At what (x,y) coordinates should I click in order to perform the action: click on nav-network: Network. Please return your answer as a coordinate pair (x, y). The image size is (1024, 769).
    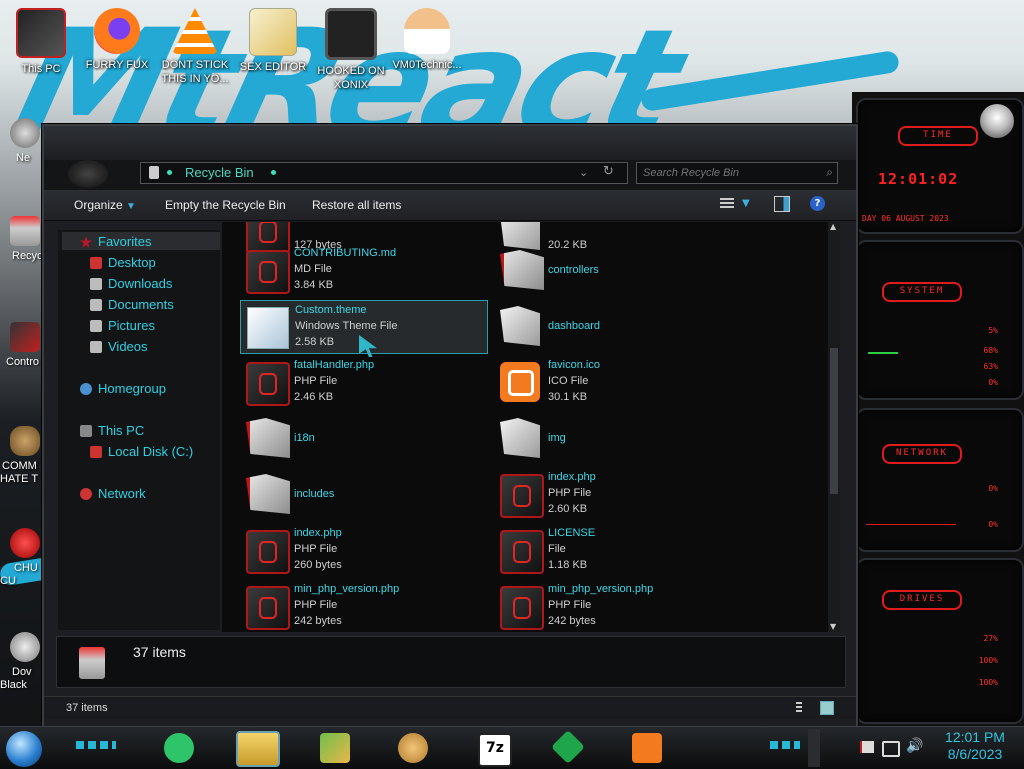
    Looking at the image, I should click on (113, 494).